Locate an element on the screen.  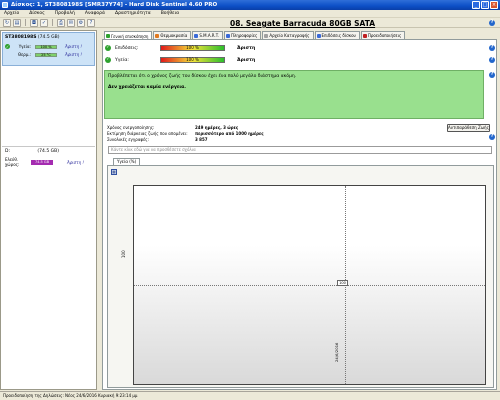
log-icon is located at coordinates (266, 35).